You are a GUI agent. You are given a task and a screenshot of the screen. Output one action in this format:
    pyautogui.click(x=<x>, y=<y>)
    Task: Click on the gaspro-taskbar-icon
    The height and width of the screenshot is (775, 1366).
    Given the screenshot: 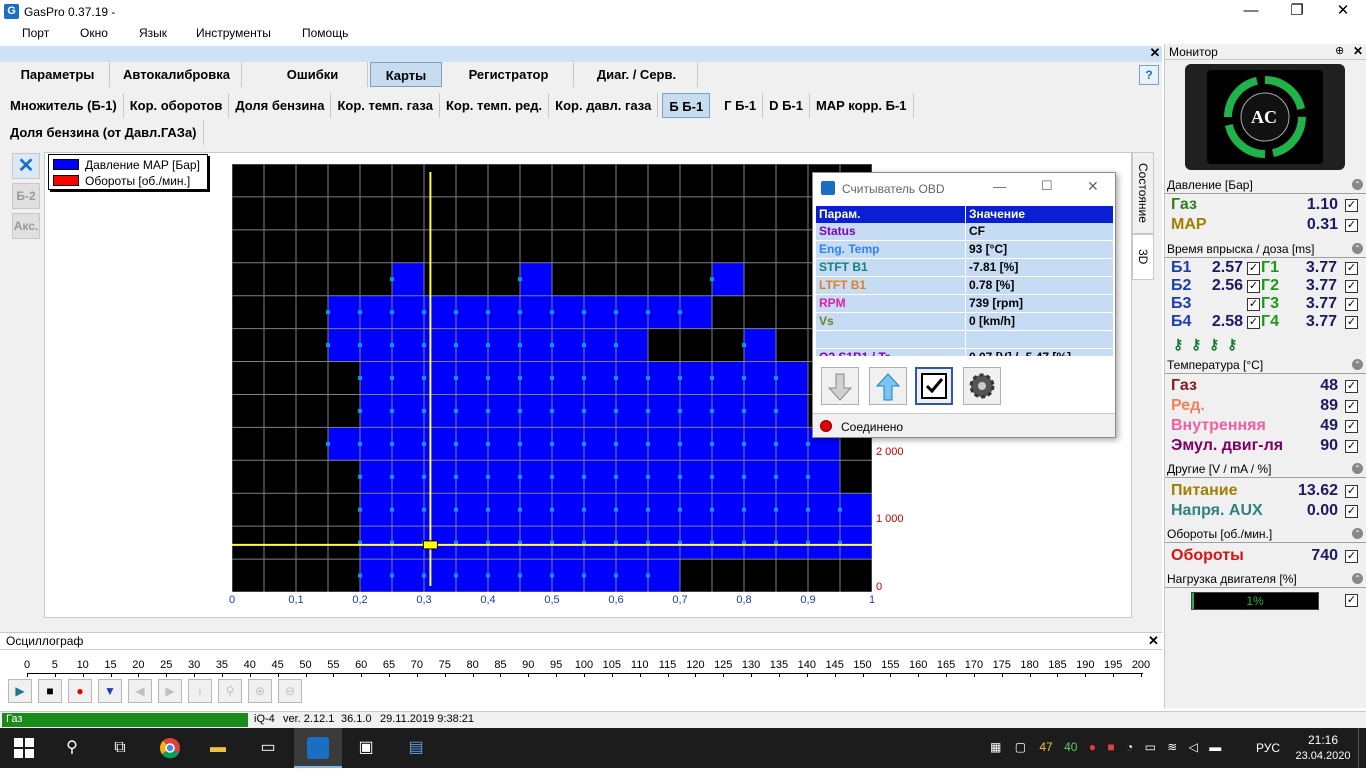 What is the action you would take?
    pyautogui.click(x=318, y=748)
    